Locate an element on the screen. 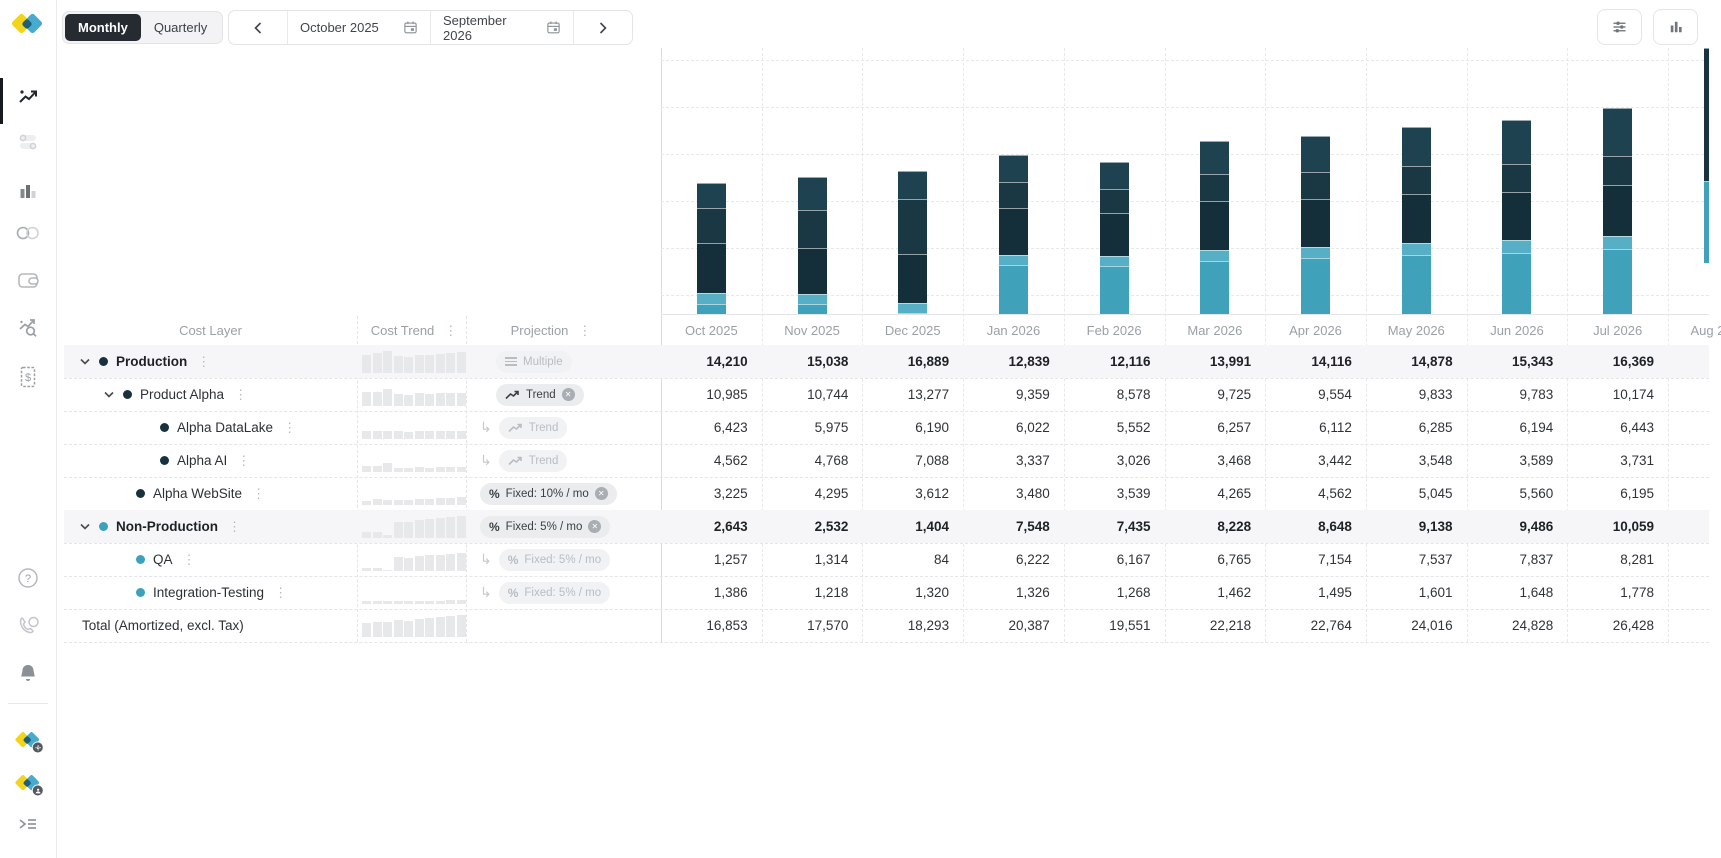 The image size is (1721, 858). sidebar-item-workspace-account-logo is located at coordinates (28, 783).